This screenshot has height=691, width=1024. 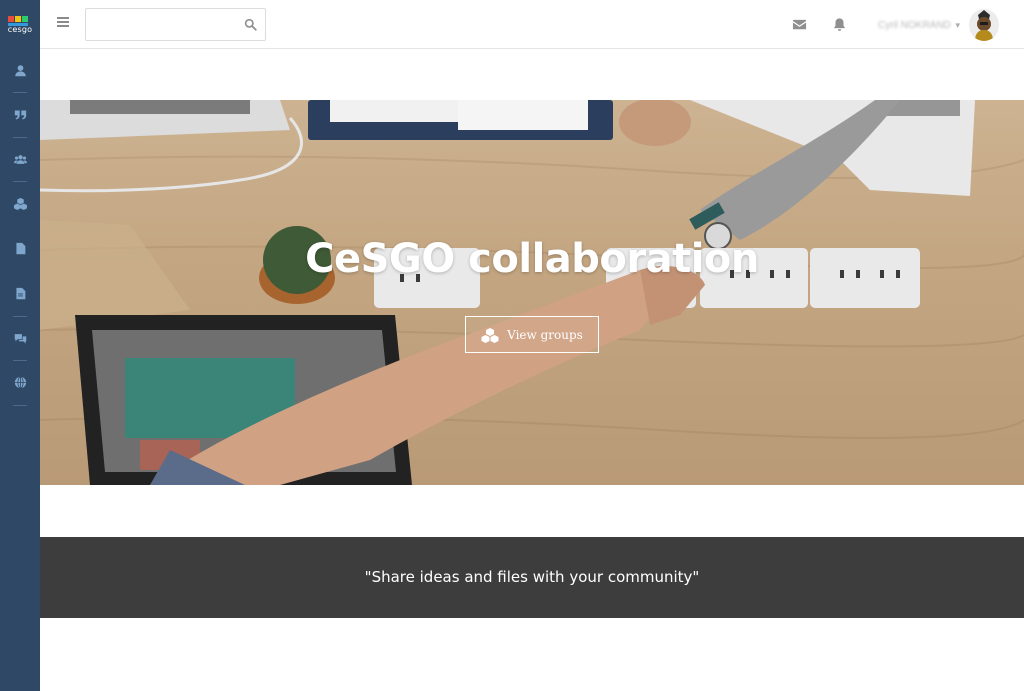 I want to click on top-bar: Cyril NOKRAND ▼, so click(x=532, y=24).